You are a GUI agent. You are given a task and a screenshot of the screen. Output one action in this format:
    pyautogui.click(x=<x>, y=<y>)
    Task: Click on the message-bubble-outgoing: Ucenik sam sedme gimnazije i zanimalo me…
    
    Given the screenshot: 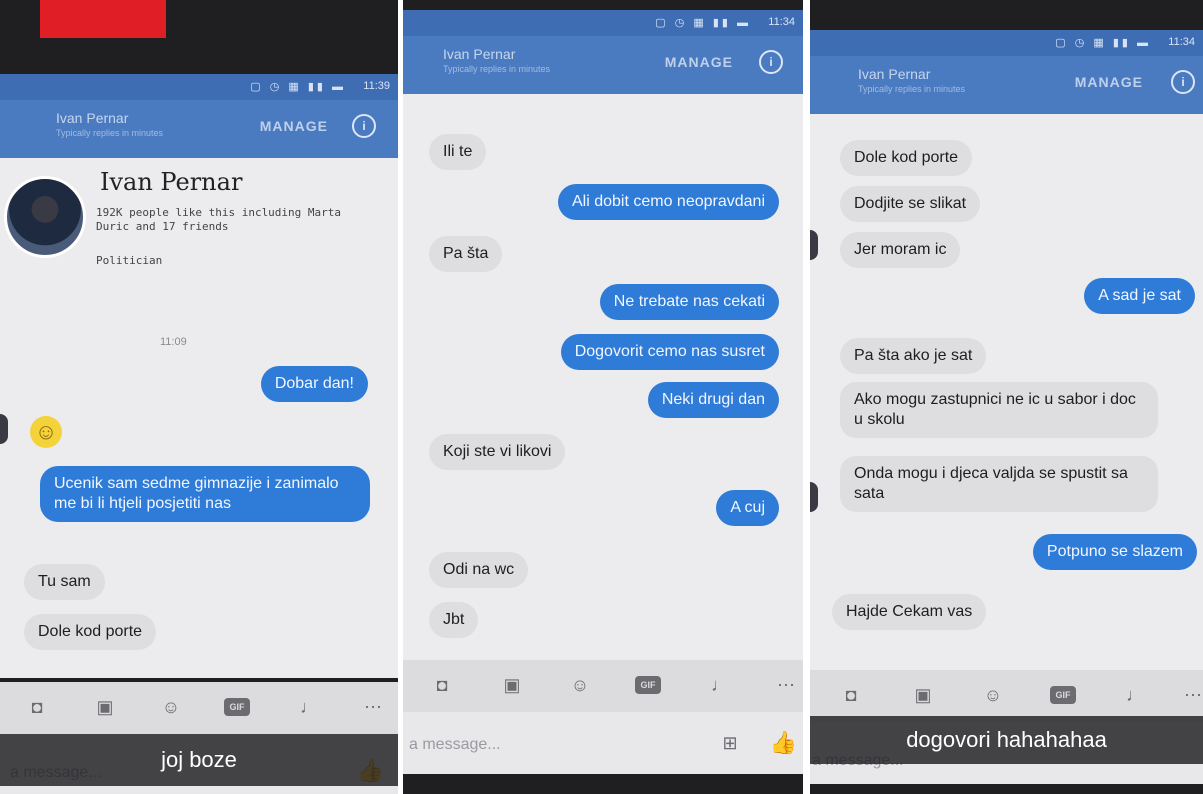 What is the action you would take?
    pyautogui.click(x=205, y=494)
    